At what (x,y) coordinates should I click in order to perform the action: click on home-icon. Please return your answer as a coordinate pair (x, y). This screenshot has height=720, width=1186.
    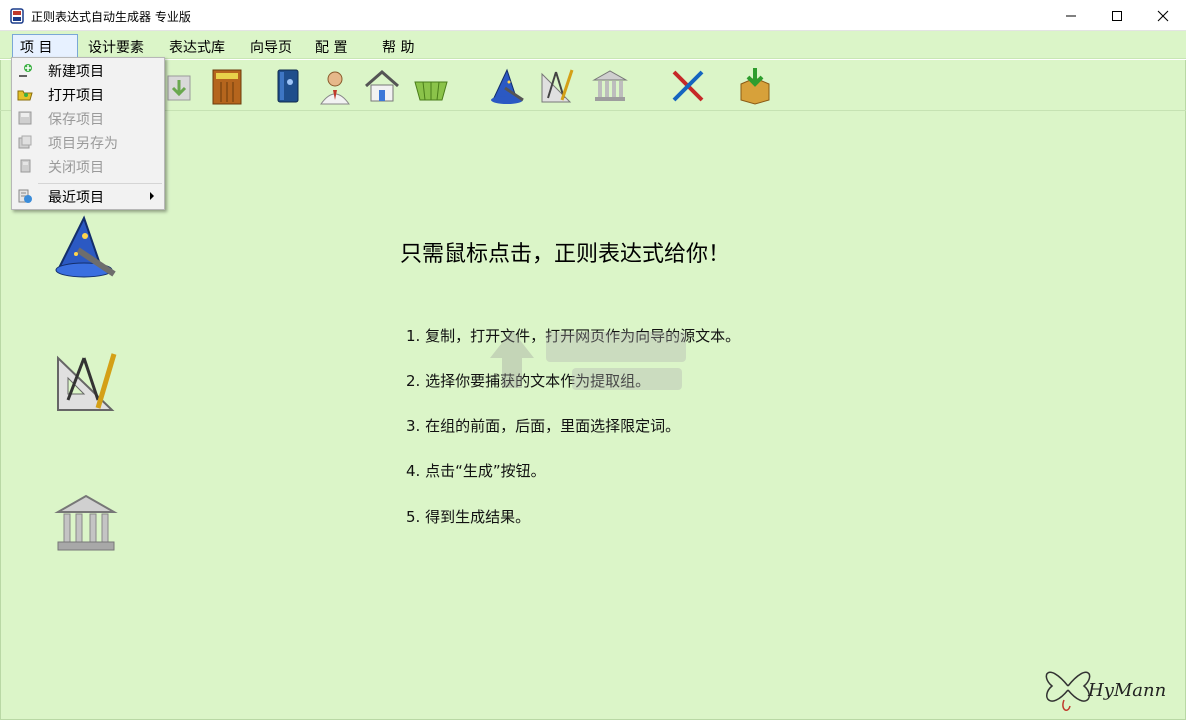
    Looking at the image, I should click on (382, 86).